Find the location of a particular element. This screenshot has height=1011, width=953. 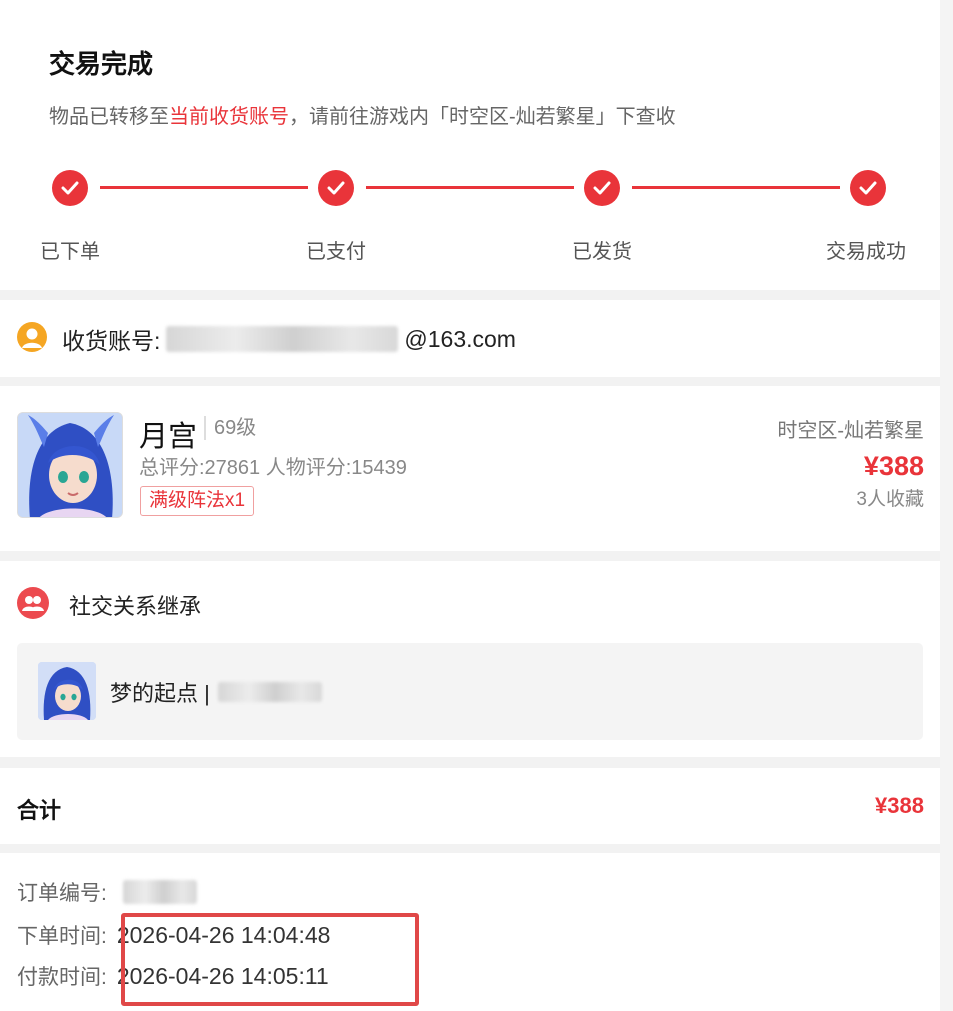

status-desc-suffix: ，请前往游戏内「时空区-灿若繁星」下查收 is located at coordinates (482, 117).